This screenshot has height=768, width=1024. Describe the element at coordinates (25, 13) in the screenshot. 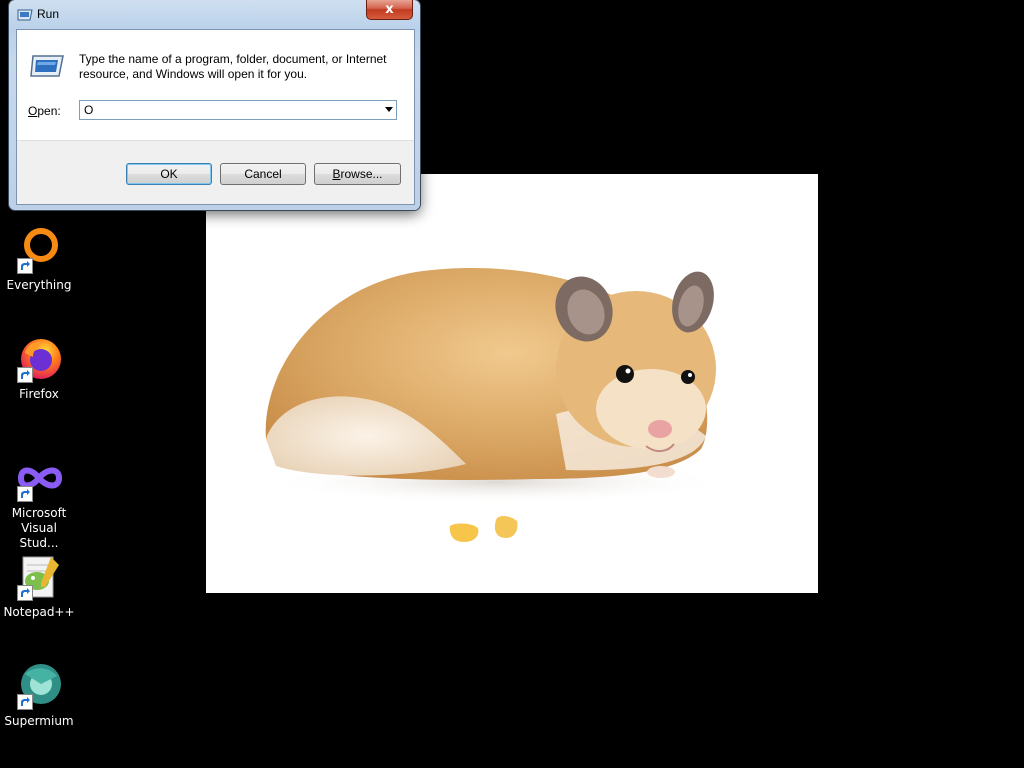

I see `run-title-icon` at that location.